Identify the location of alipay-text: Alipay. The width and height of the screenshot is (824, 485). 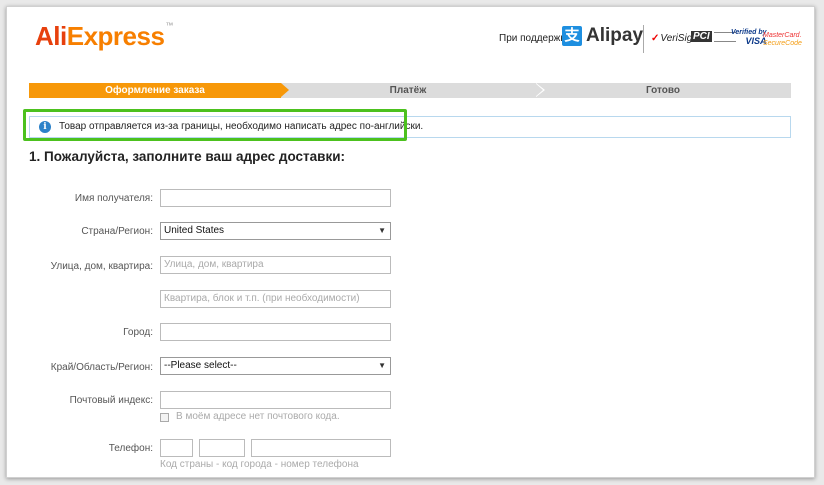
(615, 35).